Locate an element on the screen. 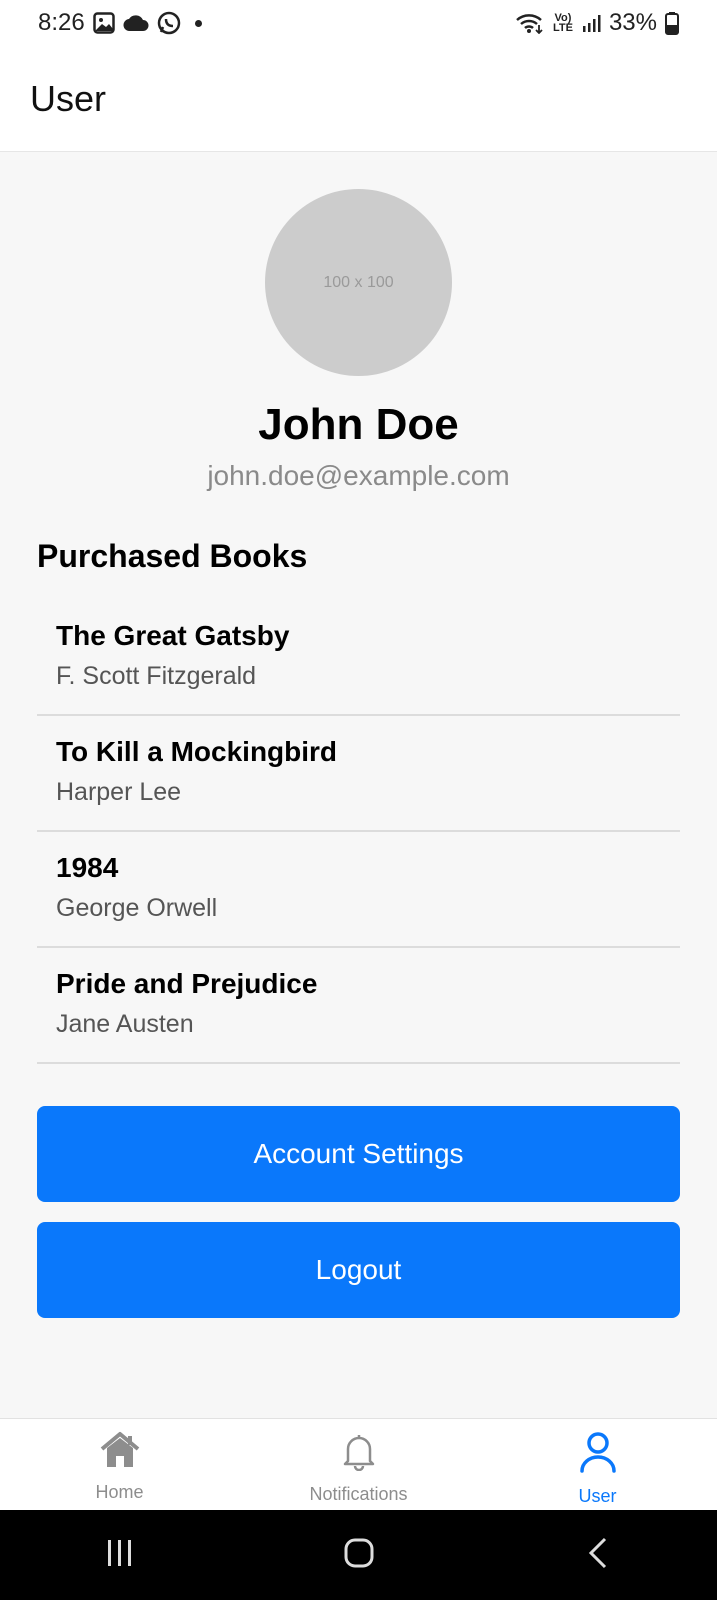 This screenshot has height=1600, width=717. cloud-icon is located at coordinates (136, 23).